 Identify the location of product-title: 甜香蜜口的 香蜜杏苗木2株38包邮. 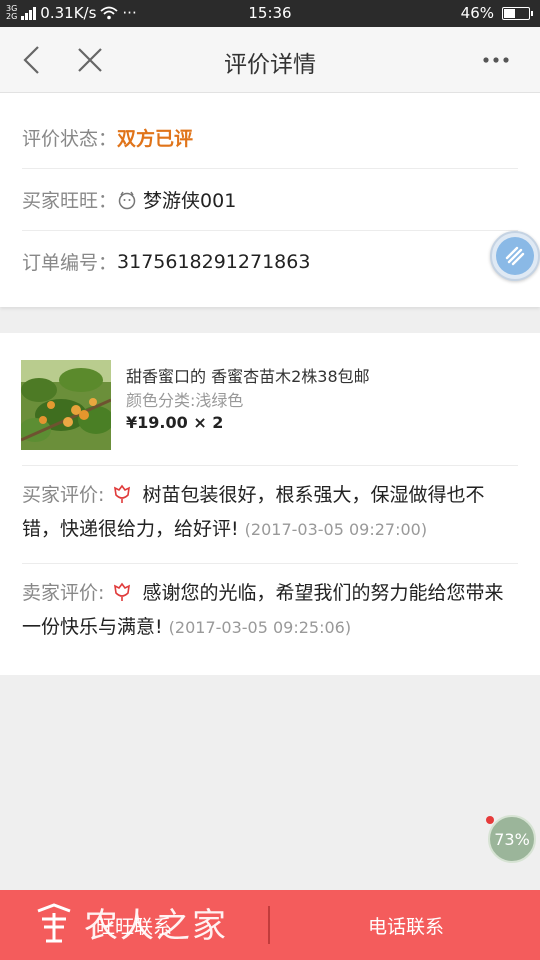
(248, 375).